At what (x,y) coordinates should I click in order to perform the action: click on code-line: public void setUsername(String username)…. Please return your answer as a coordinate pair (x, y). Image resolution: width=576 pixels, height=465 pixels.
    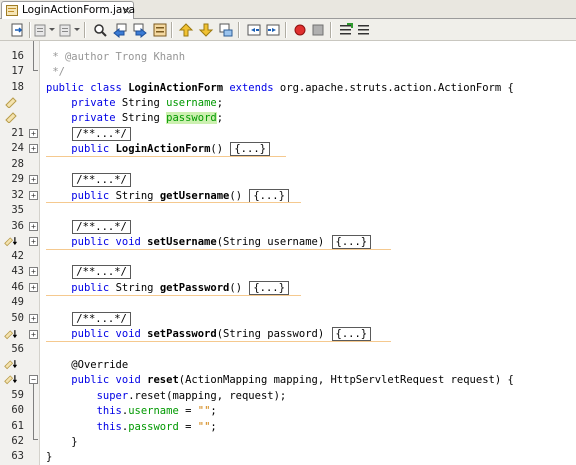
    Looking at the image, I should click on (209, 242).